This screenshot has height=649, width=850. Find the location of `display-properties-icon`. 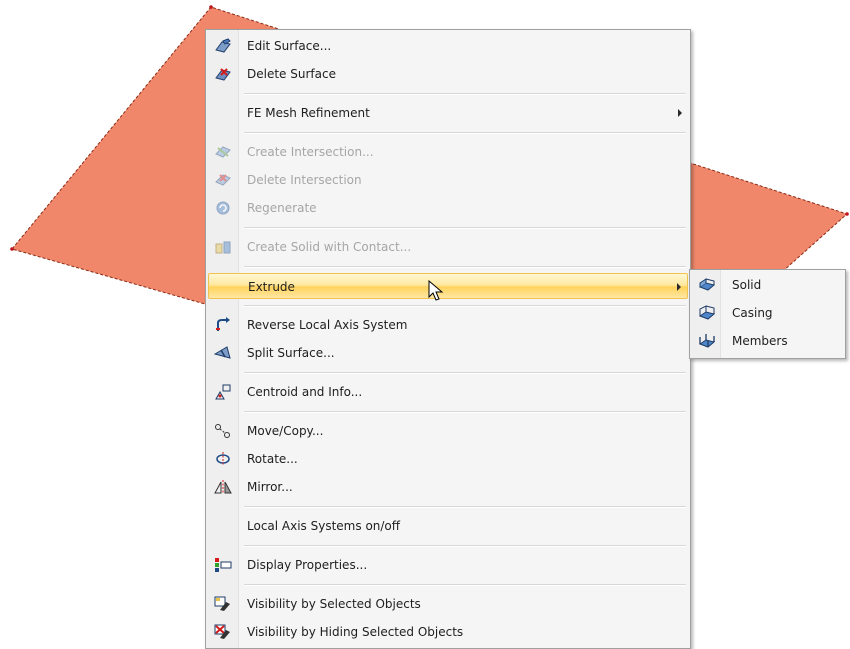

display-properties-icon is located at coordinates (223, 565).